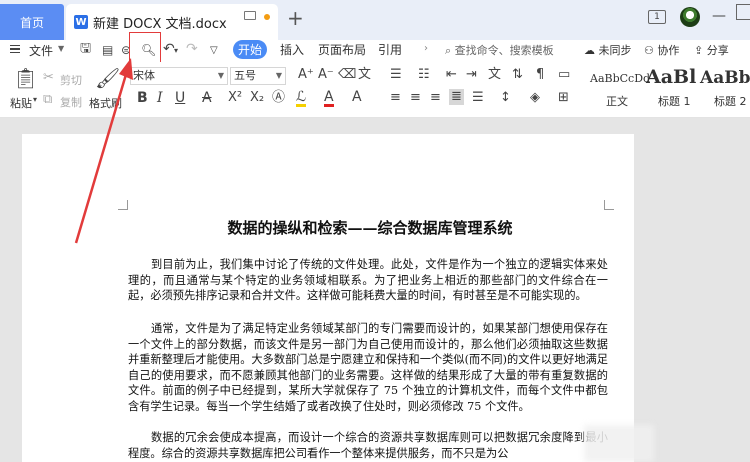  I want to click on annotation-arrow, so click(103, 151).